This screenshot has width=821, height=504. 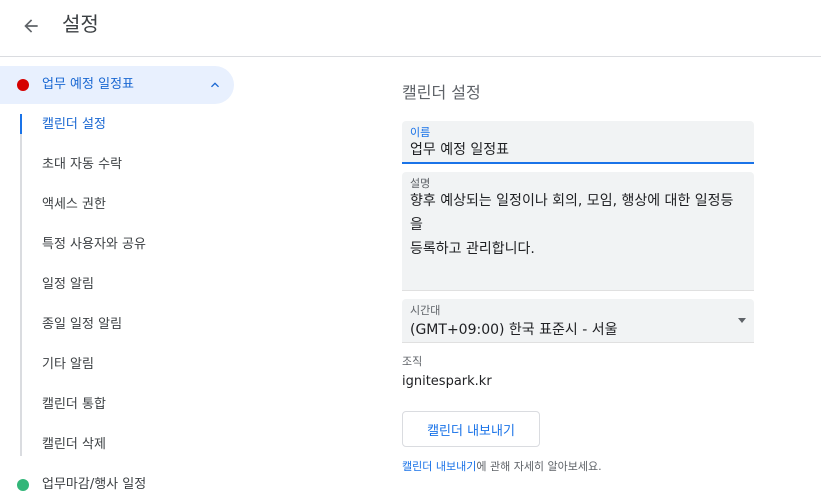 I want to click on sidebar-item-integrate-calendar: 캘린더 통합, so click(x=74, y=405).